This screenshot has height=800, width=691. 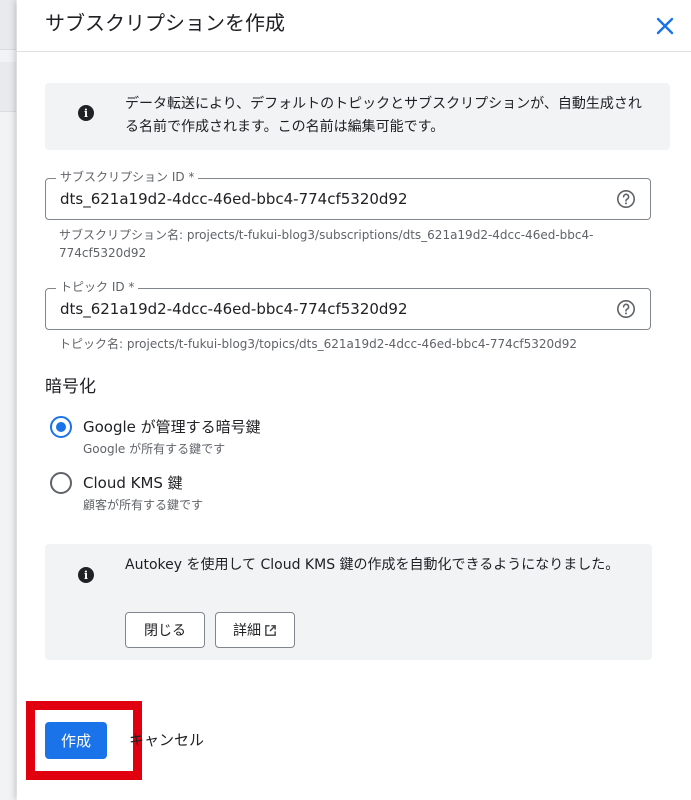 I want to click on dismiss-button: 閉じる, so click(x=165, y=630).